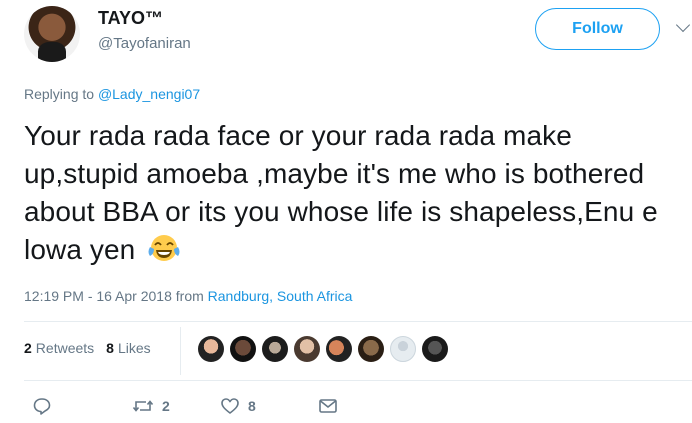 Image resolution: width=692 pixels, height=423 pixels. What do you see at coordinates (65, 348) in the screenshot?
I see `retweets-label: Retweets` at bounding box center [65, 348].